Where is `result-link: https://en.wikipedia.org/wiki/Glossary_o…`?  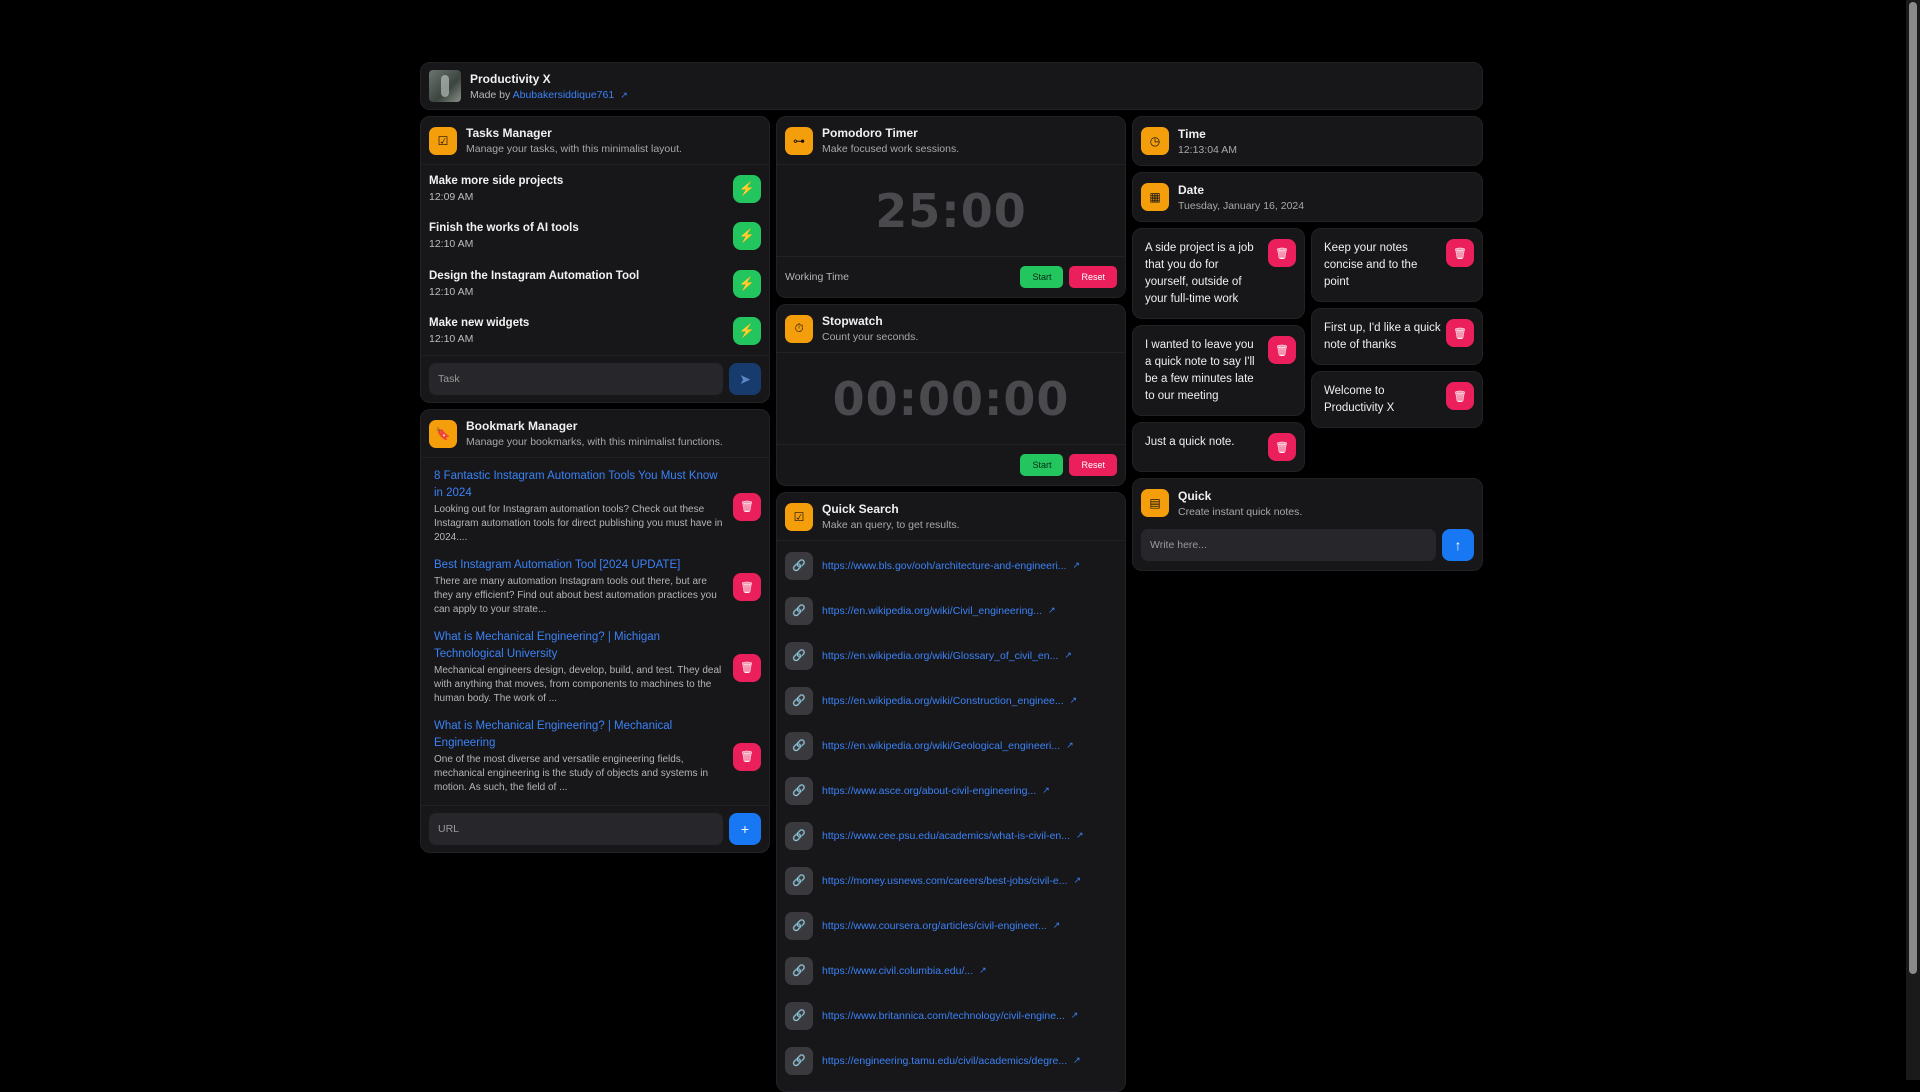
result-link: https://en.wikipedia.org/wiki/Glossary_o… is located at coordinates (940, 656).